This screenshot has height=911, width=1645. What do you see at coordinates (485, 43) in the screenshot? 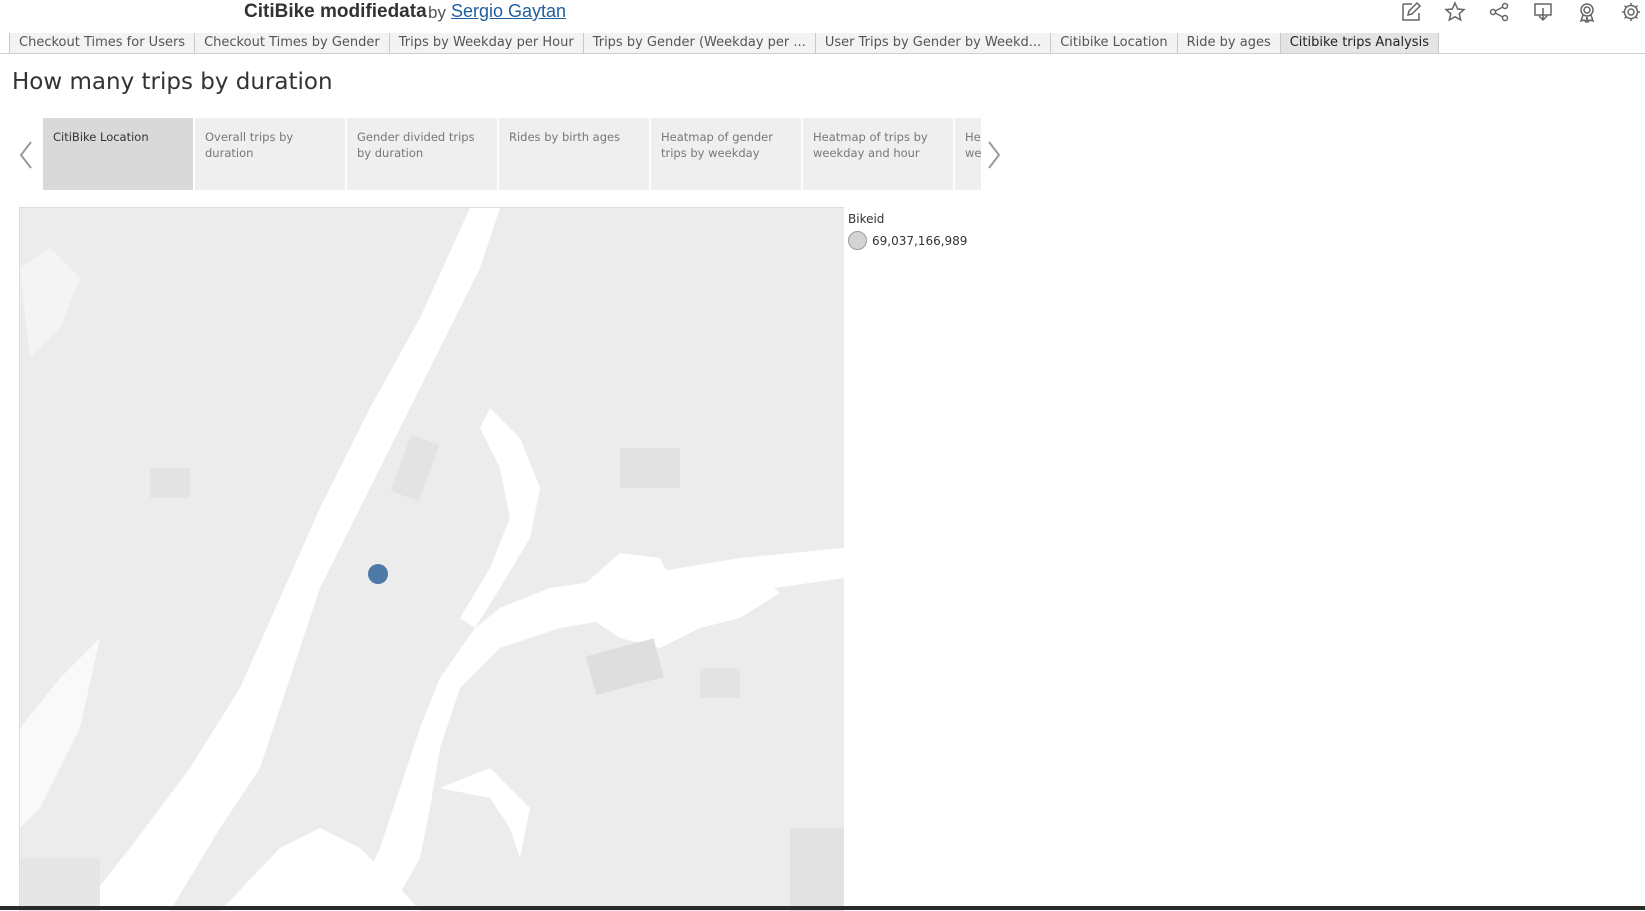
I see `tab-trips-weekday-hour: Trips by Weekday per Hour` at bounding box center [485, 43].